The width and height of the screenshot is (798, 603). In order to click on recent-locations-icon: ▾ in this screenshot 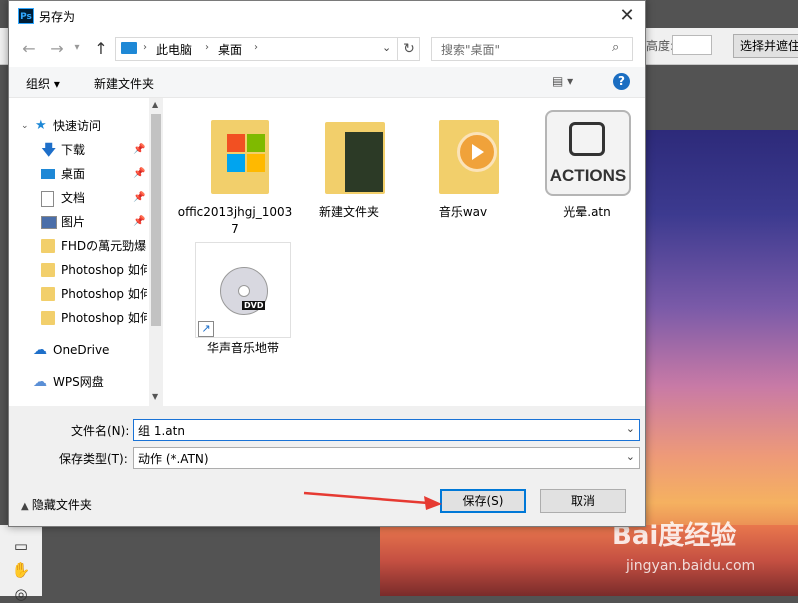, I will do `click(77, 47)`.